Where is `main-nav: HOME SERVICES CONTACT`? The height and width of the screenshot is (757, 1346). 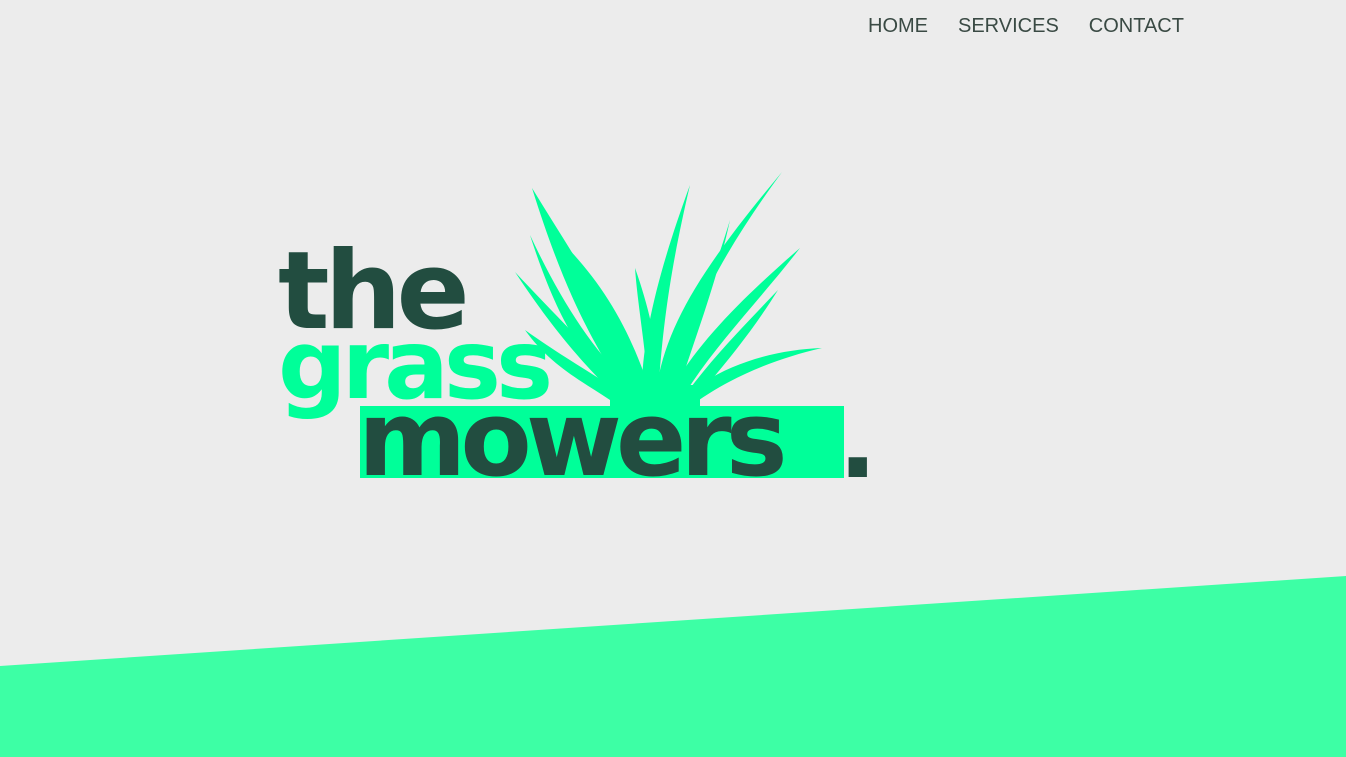 main-nav: HOME SERVICES CONTACT is located at coordinates (1026, 26).